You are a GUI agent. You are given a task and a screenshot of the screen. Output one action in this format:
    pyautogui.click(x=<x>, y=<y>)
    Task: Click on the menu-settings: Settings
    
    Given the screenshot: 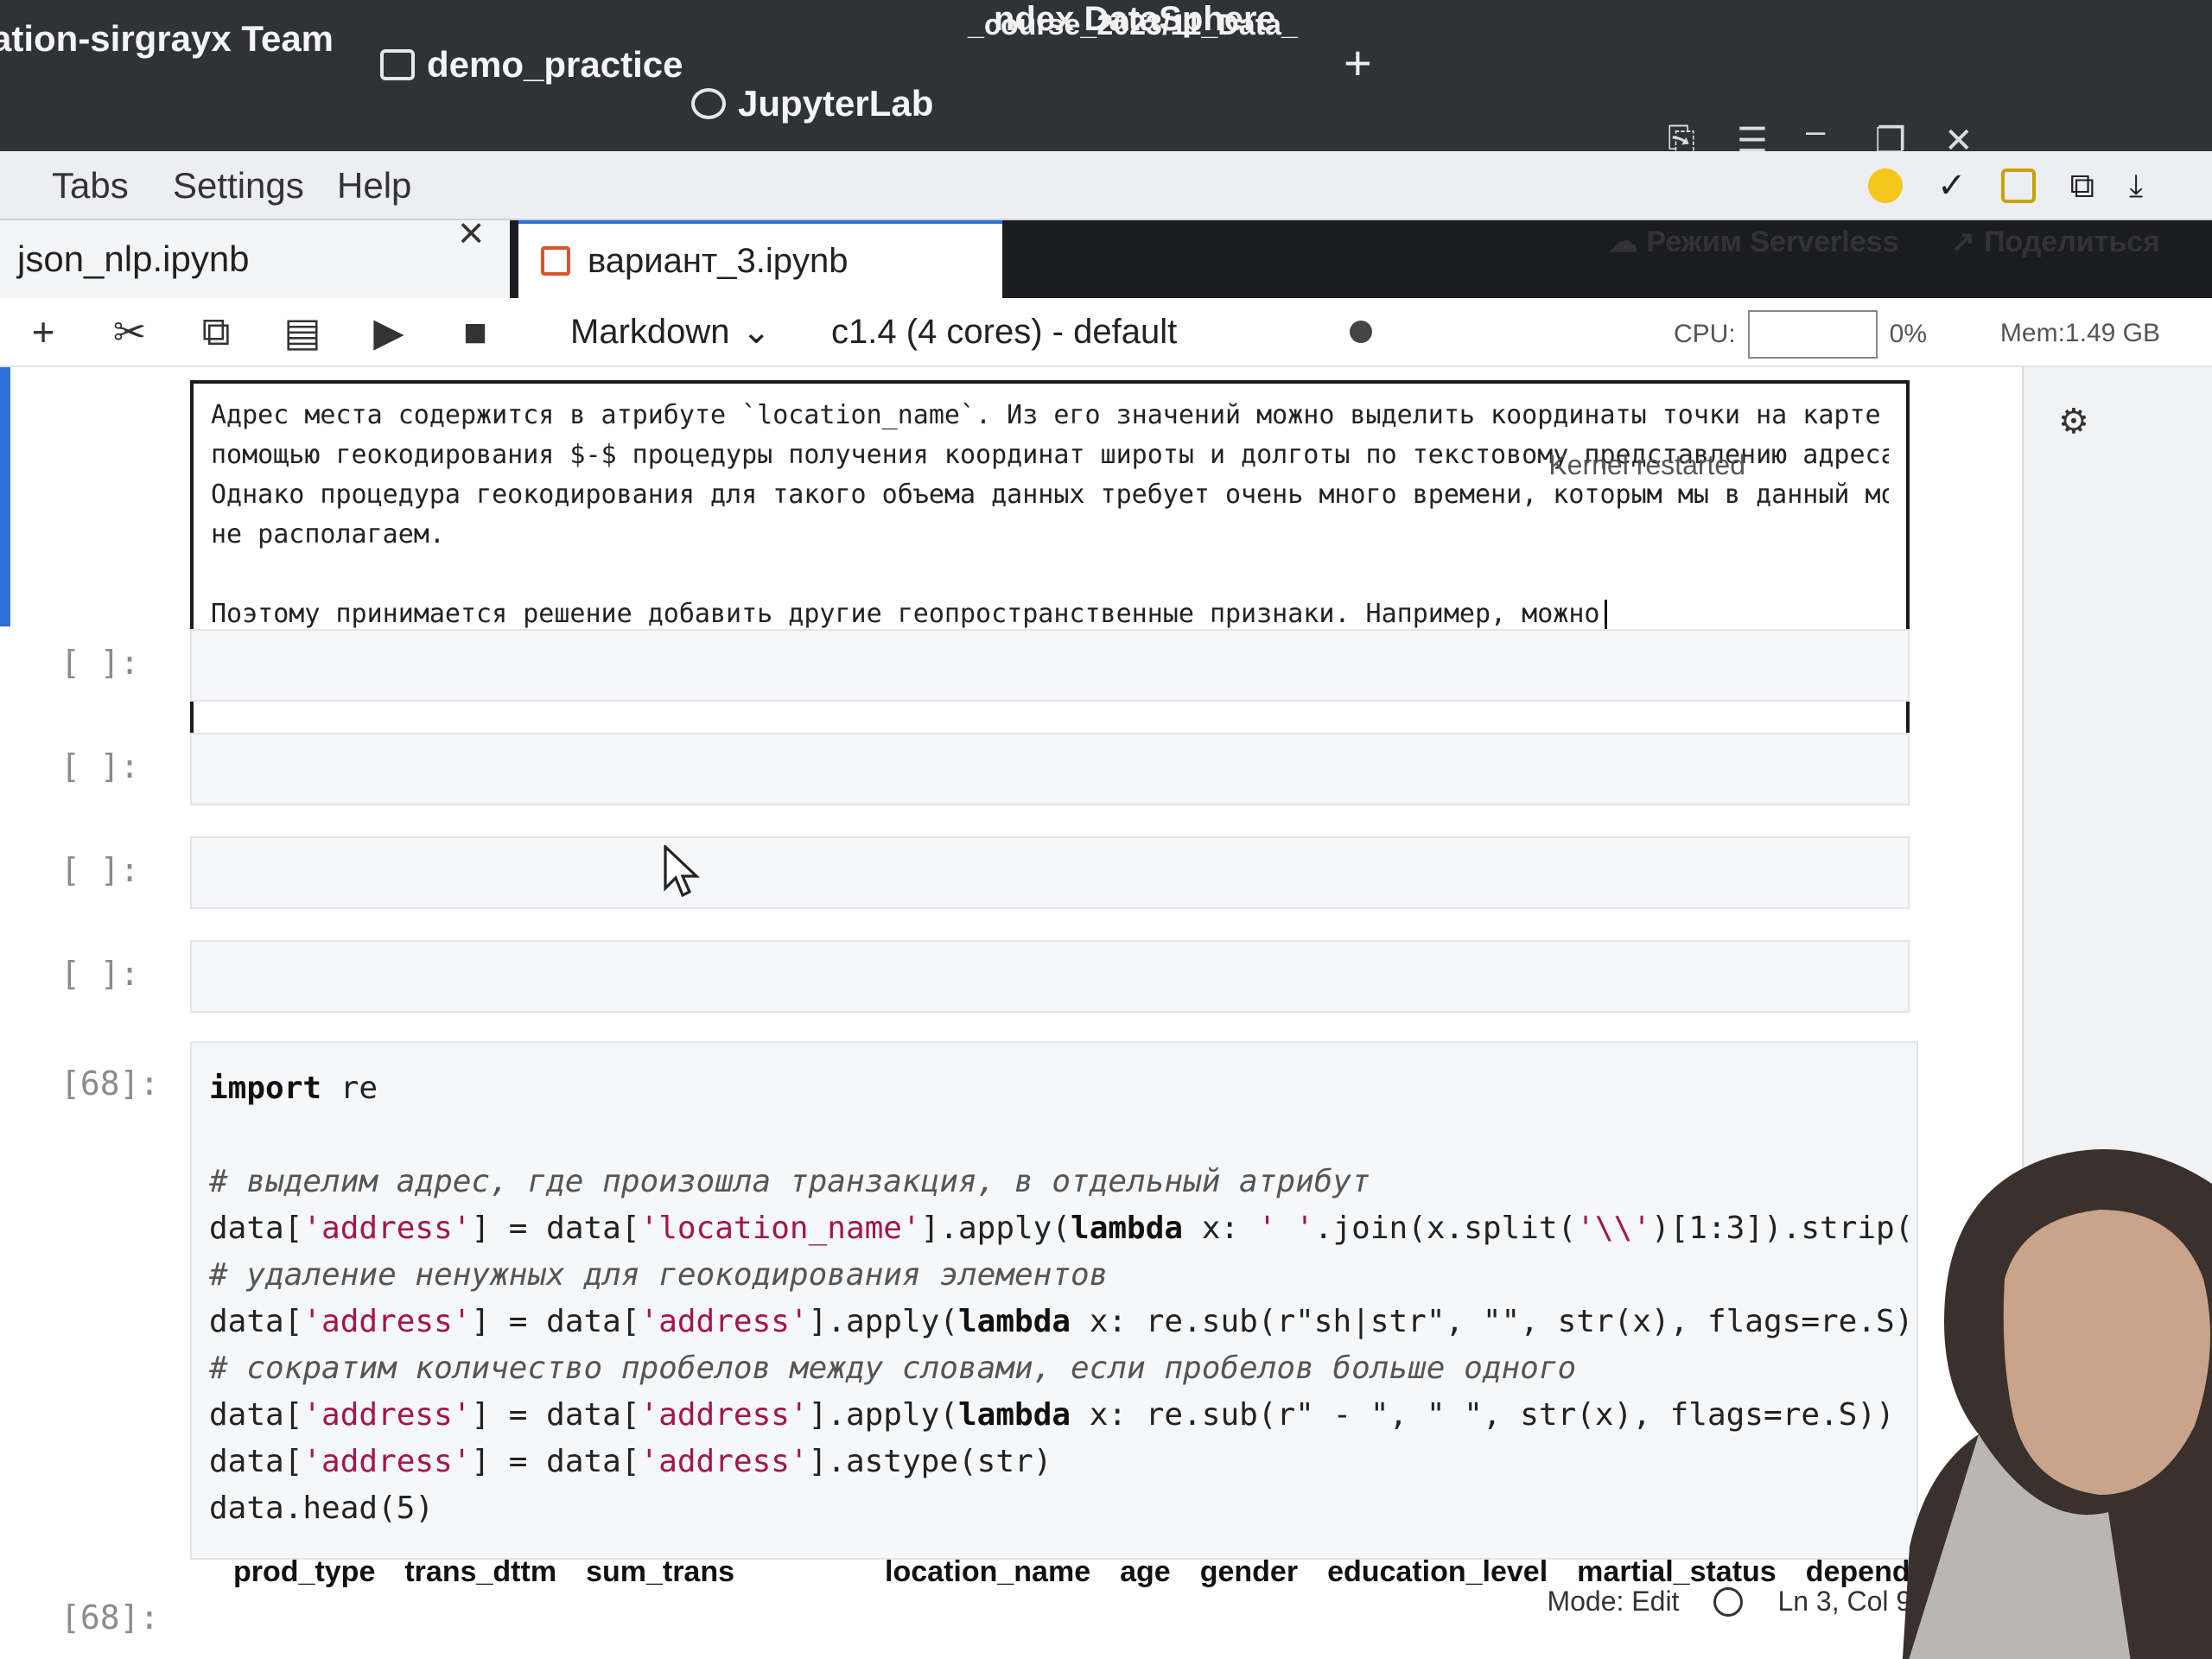 What is the action you would take?
    pyautogui.click(x=238, y=186)
    